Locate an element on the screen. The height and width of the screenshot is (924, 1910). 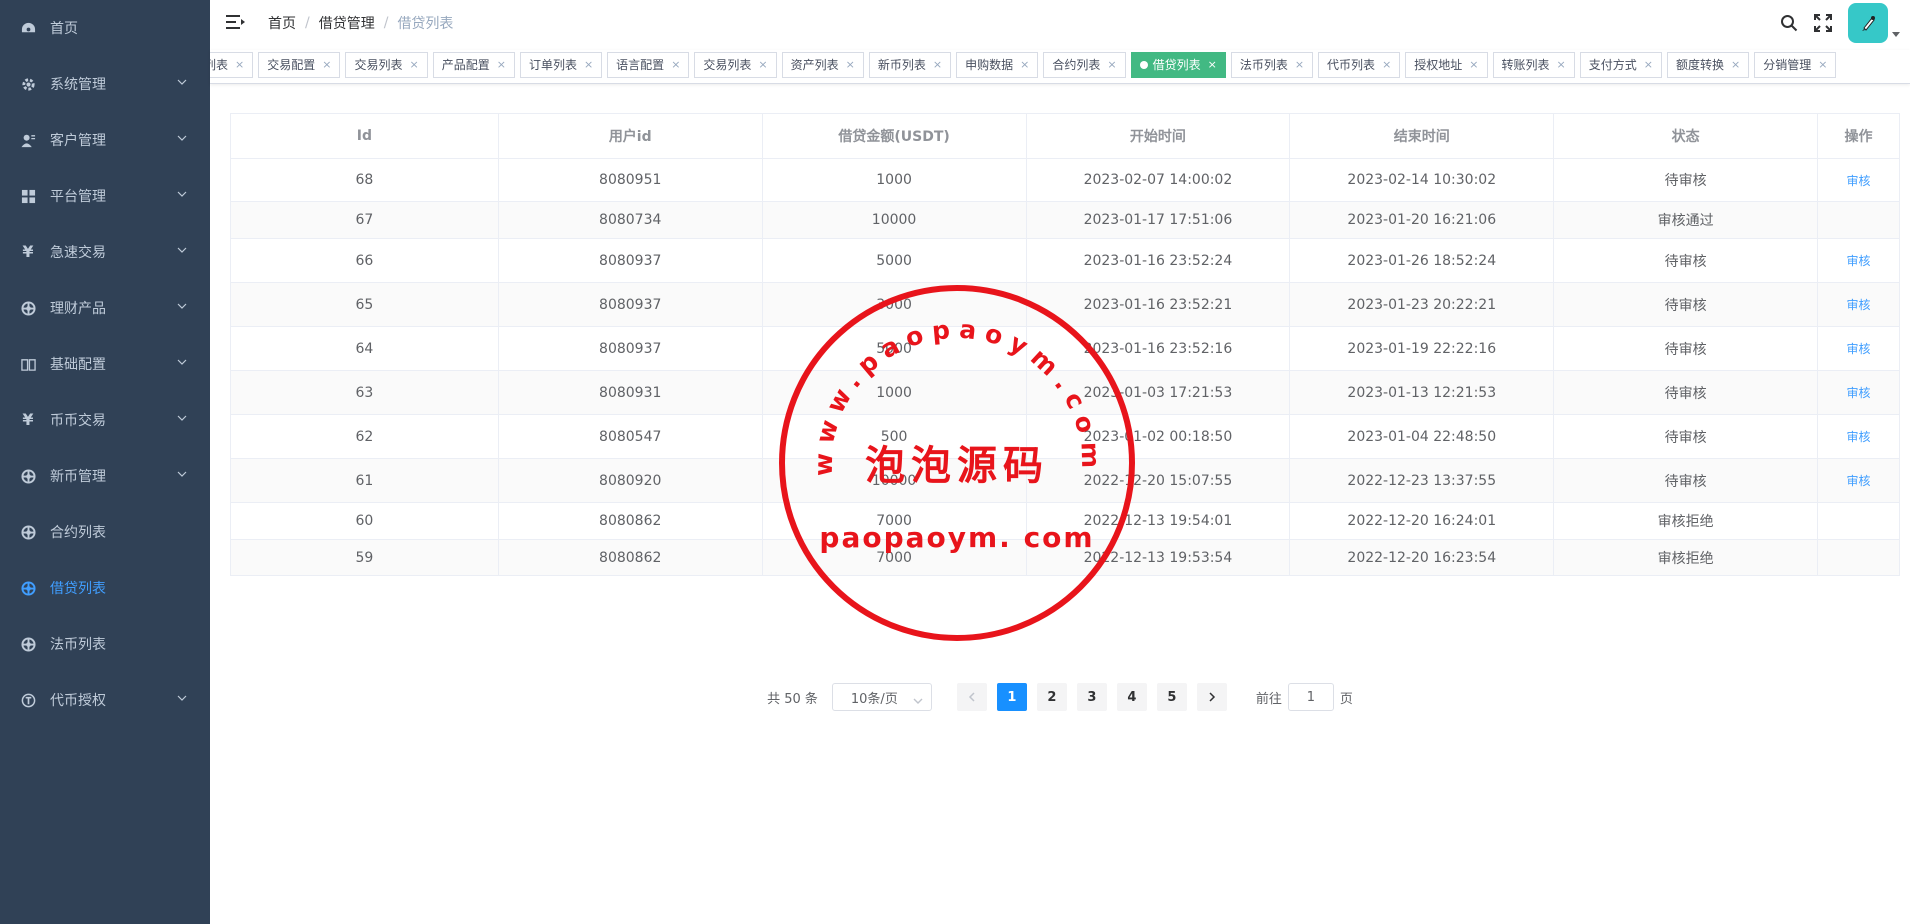
tag-item: 分销管理 × is located at coordinates (1795, 65).